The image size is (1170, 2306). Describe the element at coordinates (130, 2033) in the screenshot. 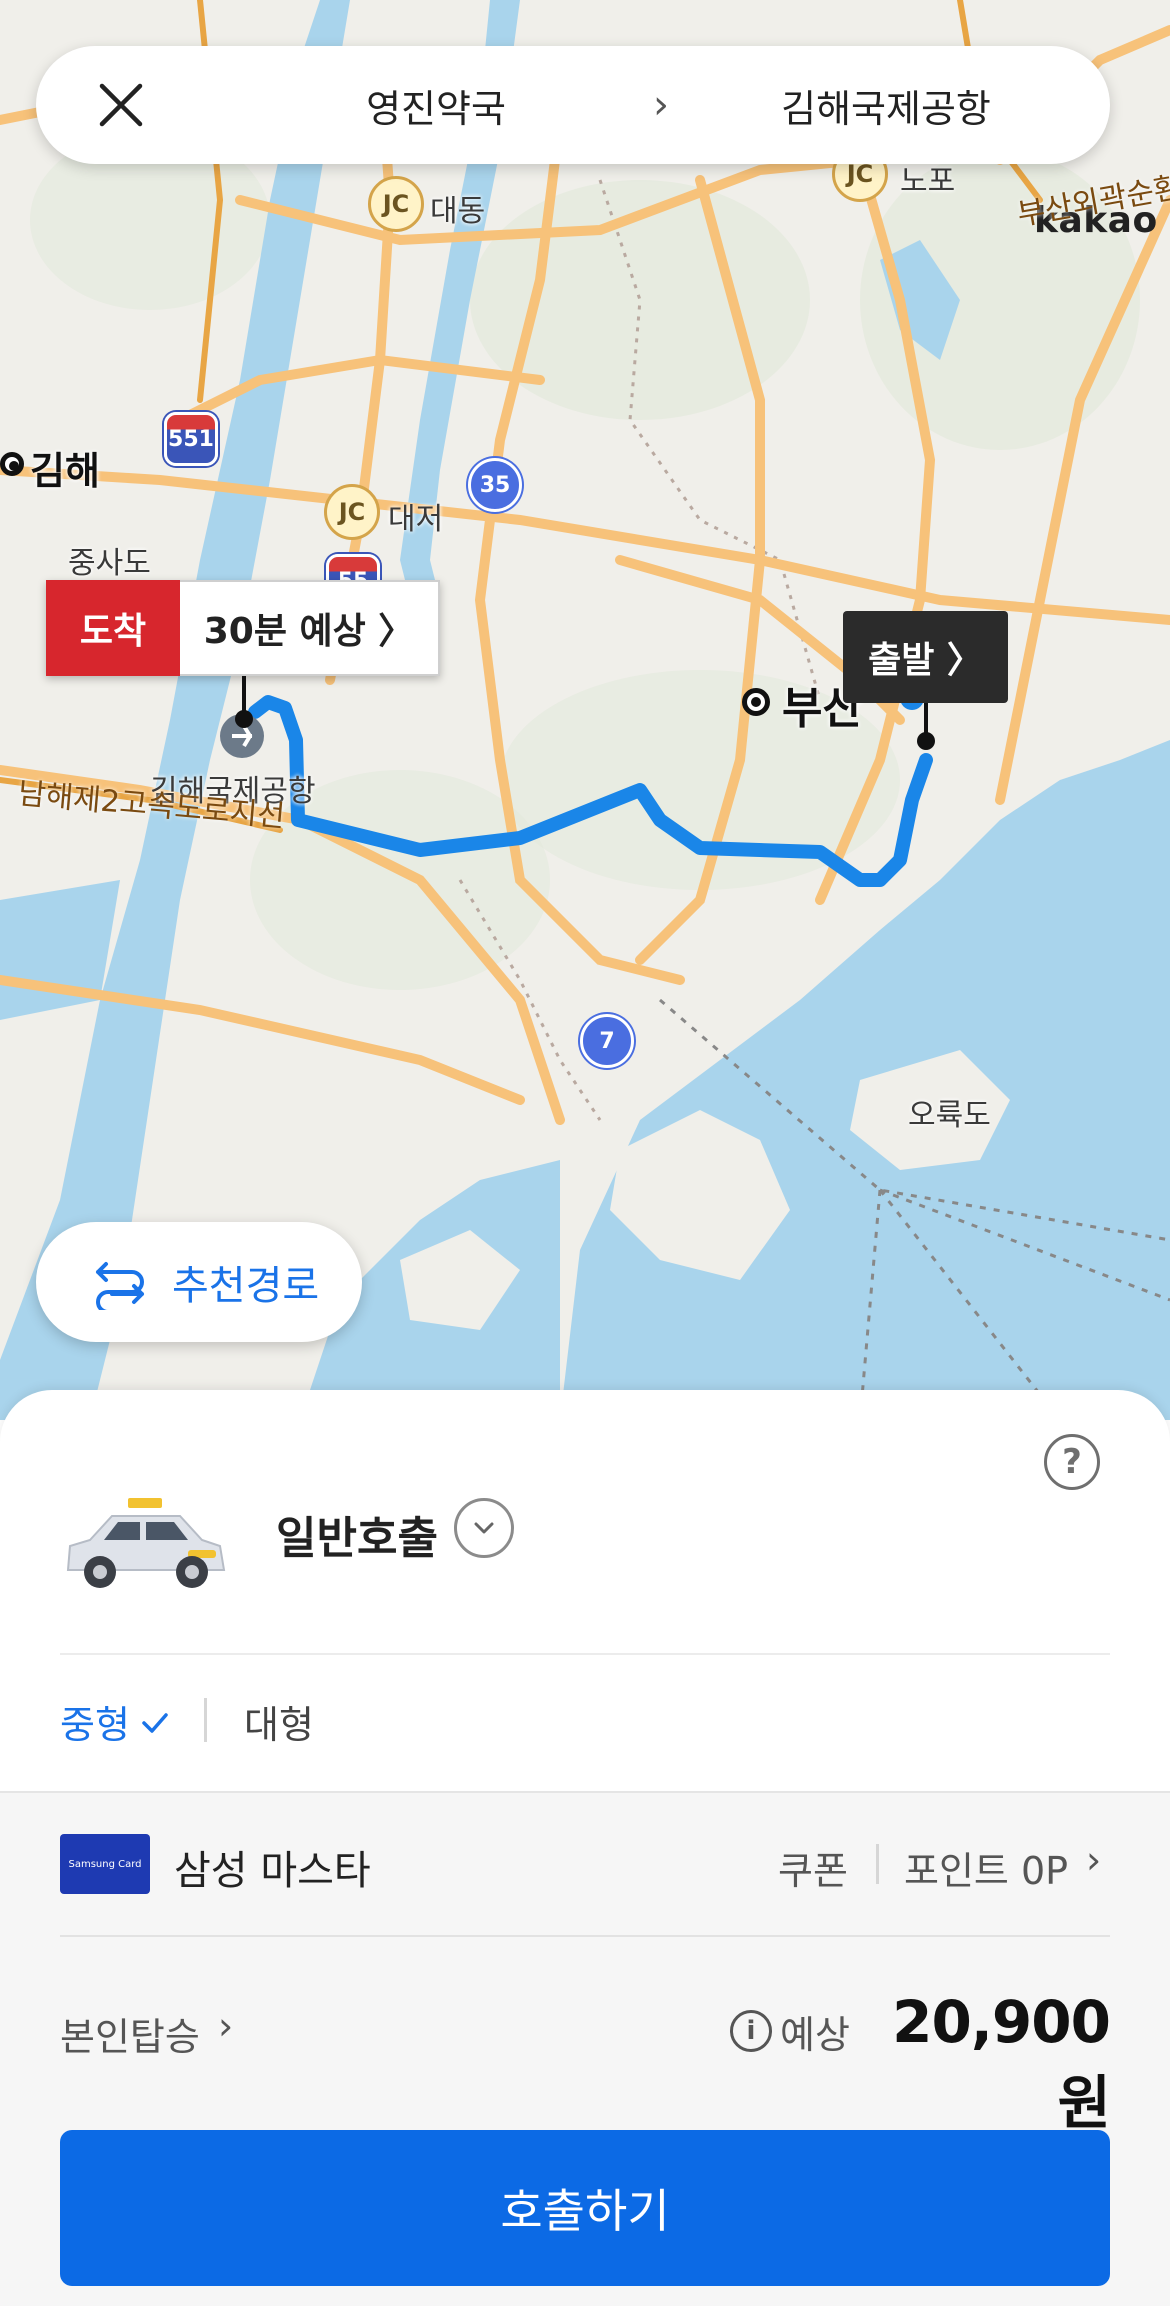

I see `self-ride-option: 본인탑승` at that location.